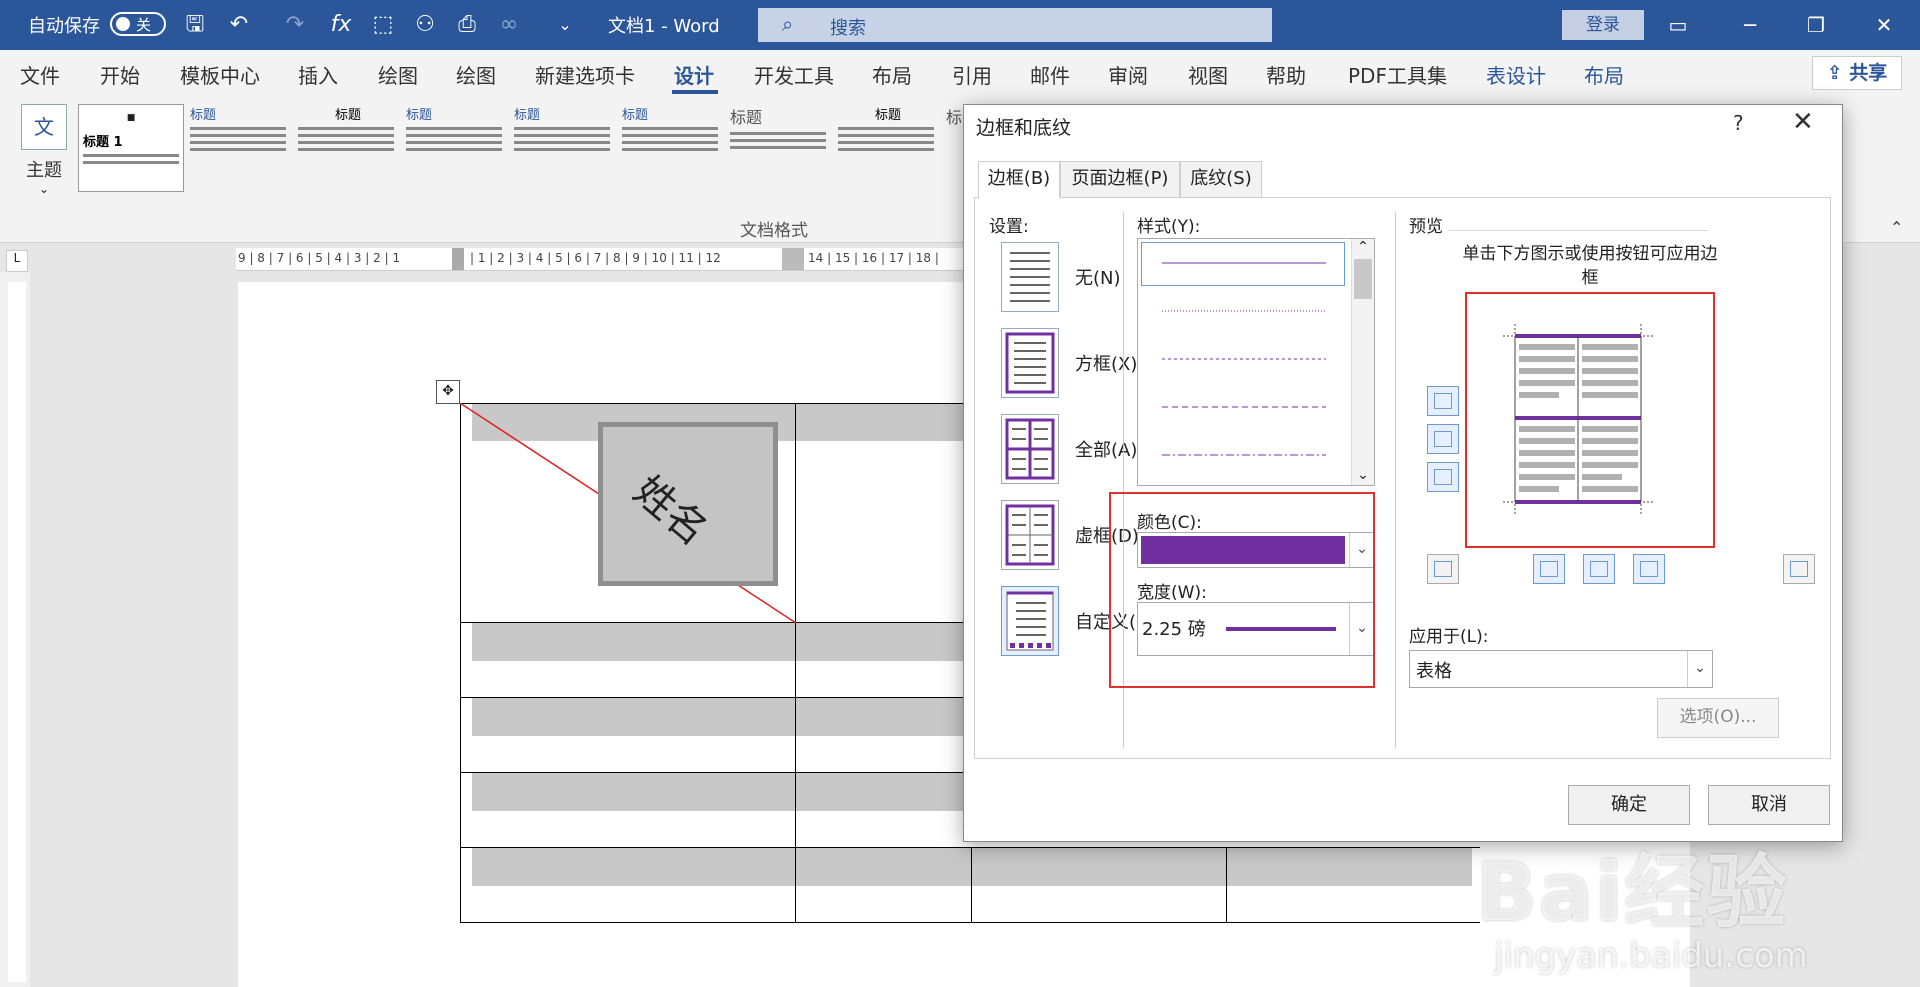 The image size is (1920, 987). Describe the element at coordinates (1030, 535) in the screenshot. I see `setting-grid-icon` at that location.